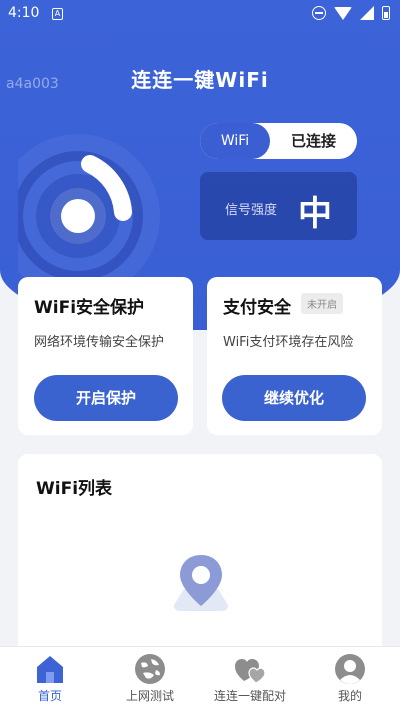  Describe the element at coordinates (149, 696) in the screenshot. I see `tab-speed-test-label: 上网测试` at that location.